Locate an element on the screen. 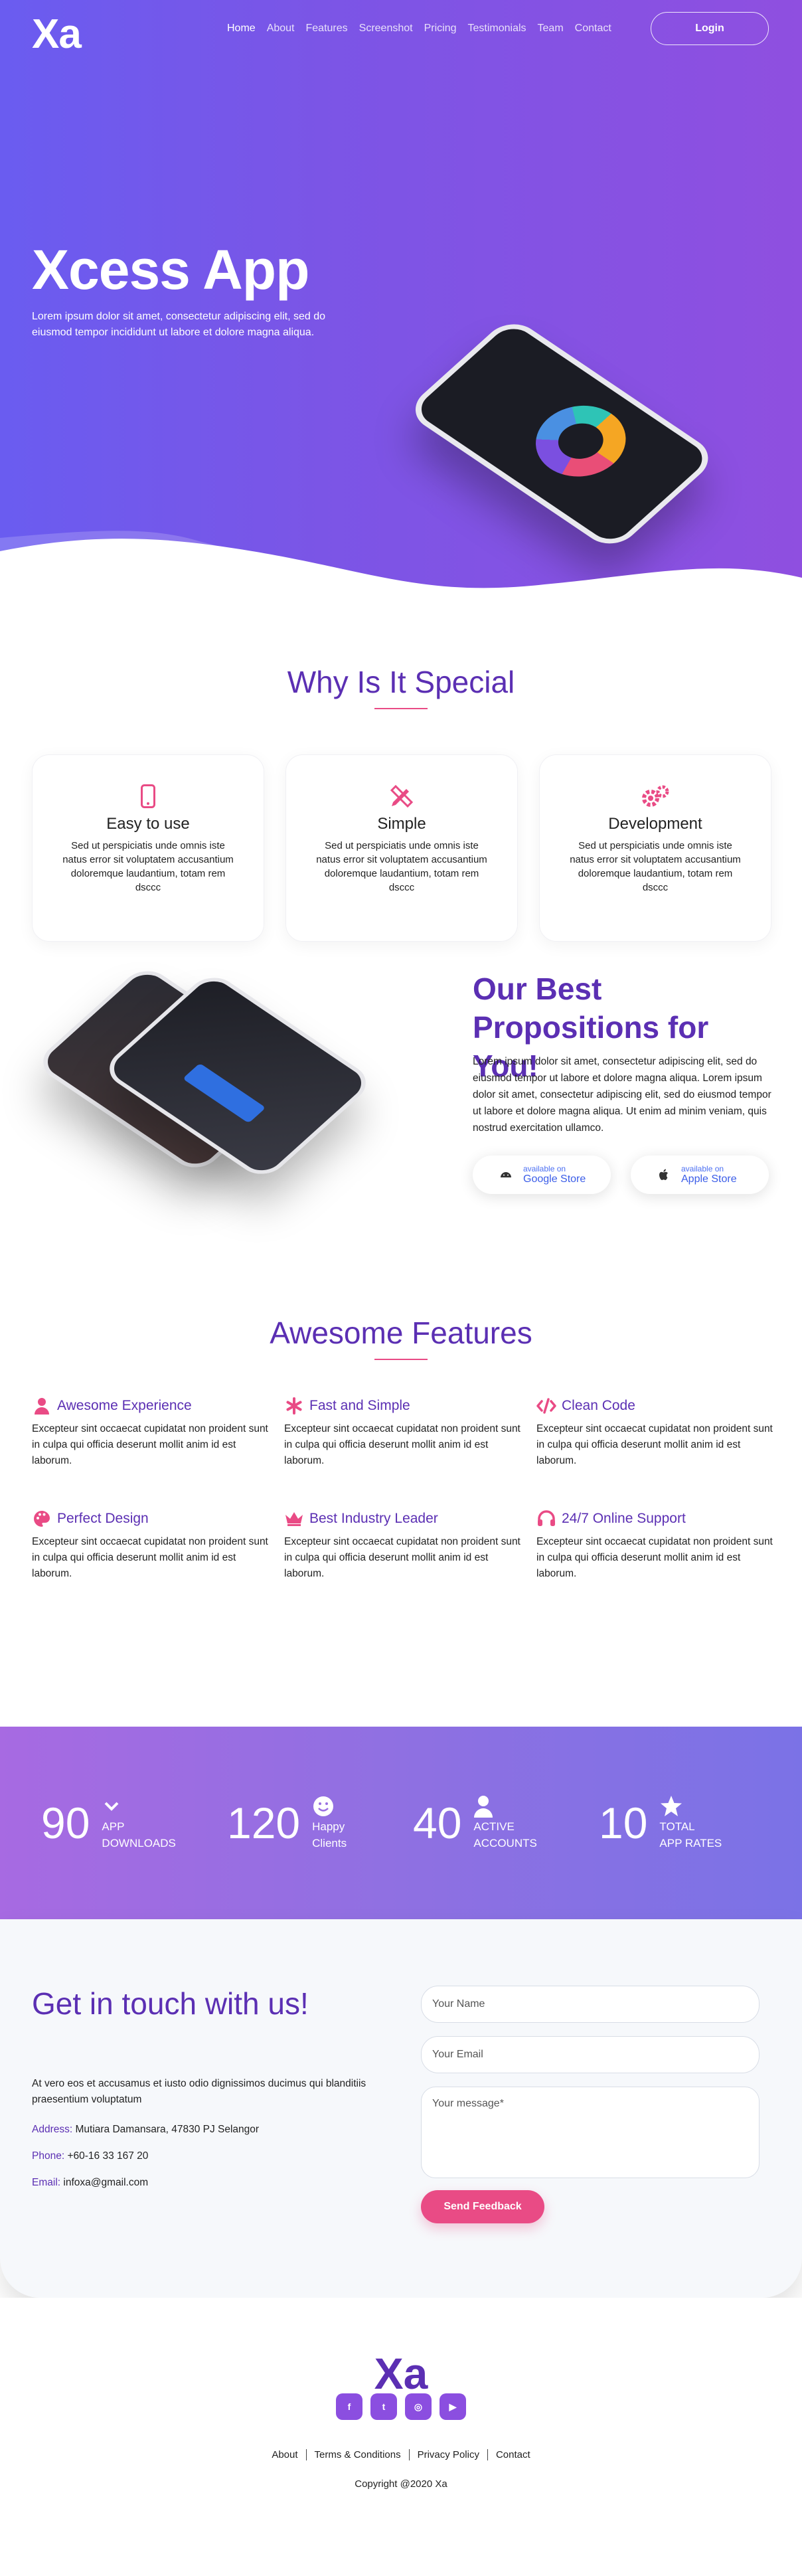 This screenshot has height=2576, width=802. nav-link-testimonials: Testimonials is located at coordinates (496, 29).